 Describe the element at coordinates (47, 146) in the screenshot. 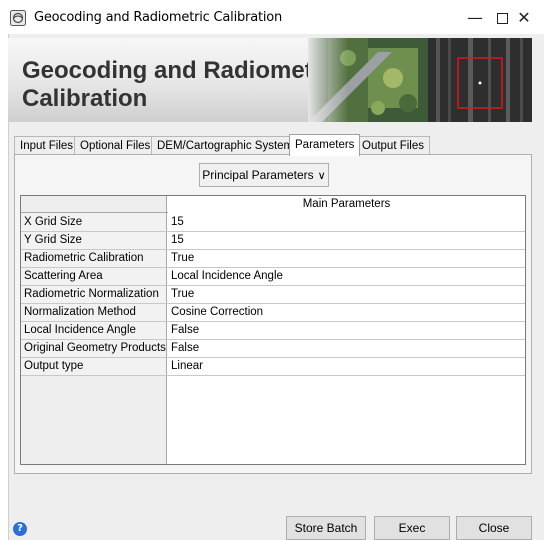

I see `tab-input-files: Input Files` at that location.